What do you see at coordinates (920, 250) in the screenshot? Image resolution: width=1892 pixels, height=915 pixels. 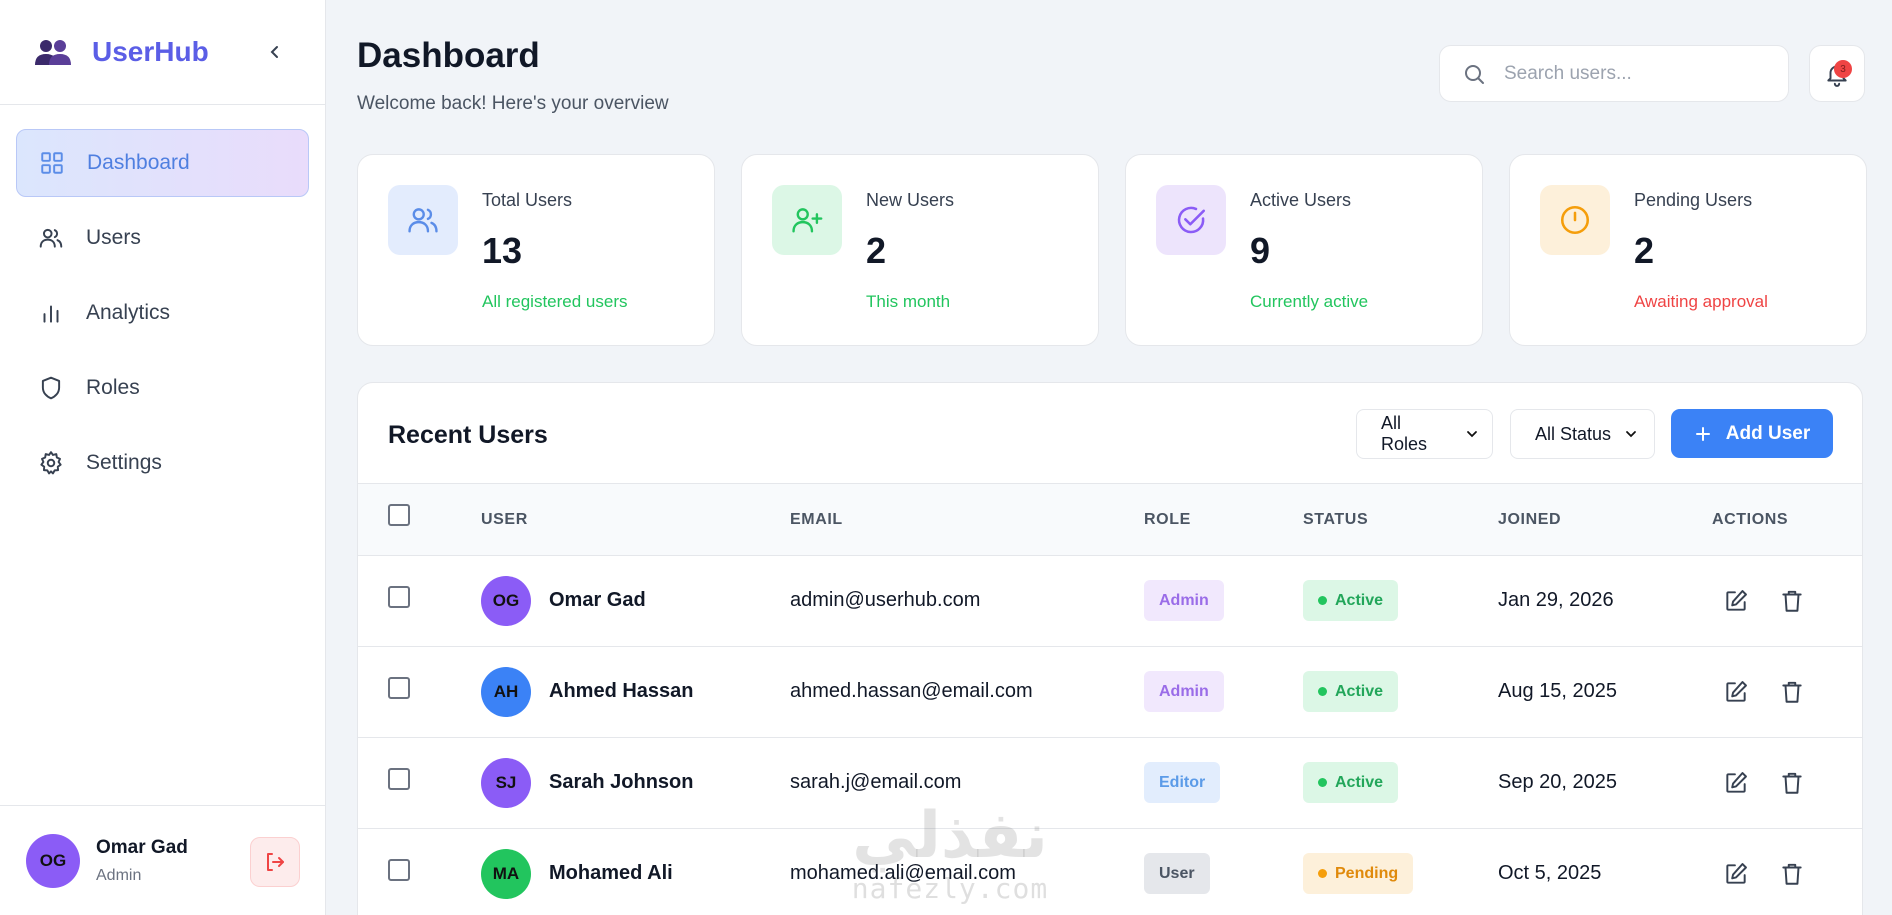 I see `stat-card-new-users: New Users 2 This month` at bounding box center [920, 250].